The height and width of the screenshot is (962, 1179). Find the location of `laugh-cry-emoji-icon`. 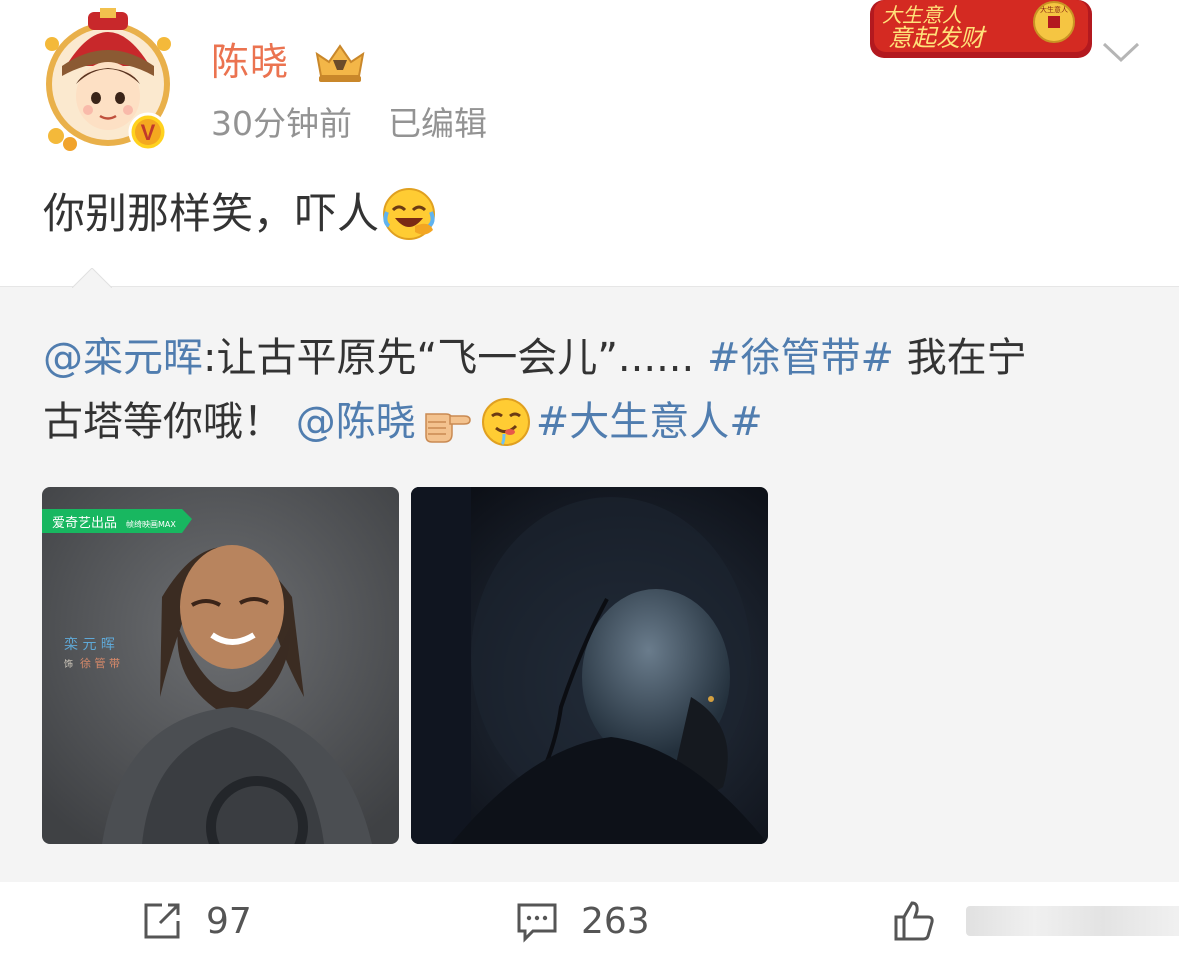

laugh-cry-emoji-icon is located at coordinates (409, 214).